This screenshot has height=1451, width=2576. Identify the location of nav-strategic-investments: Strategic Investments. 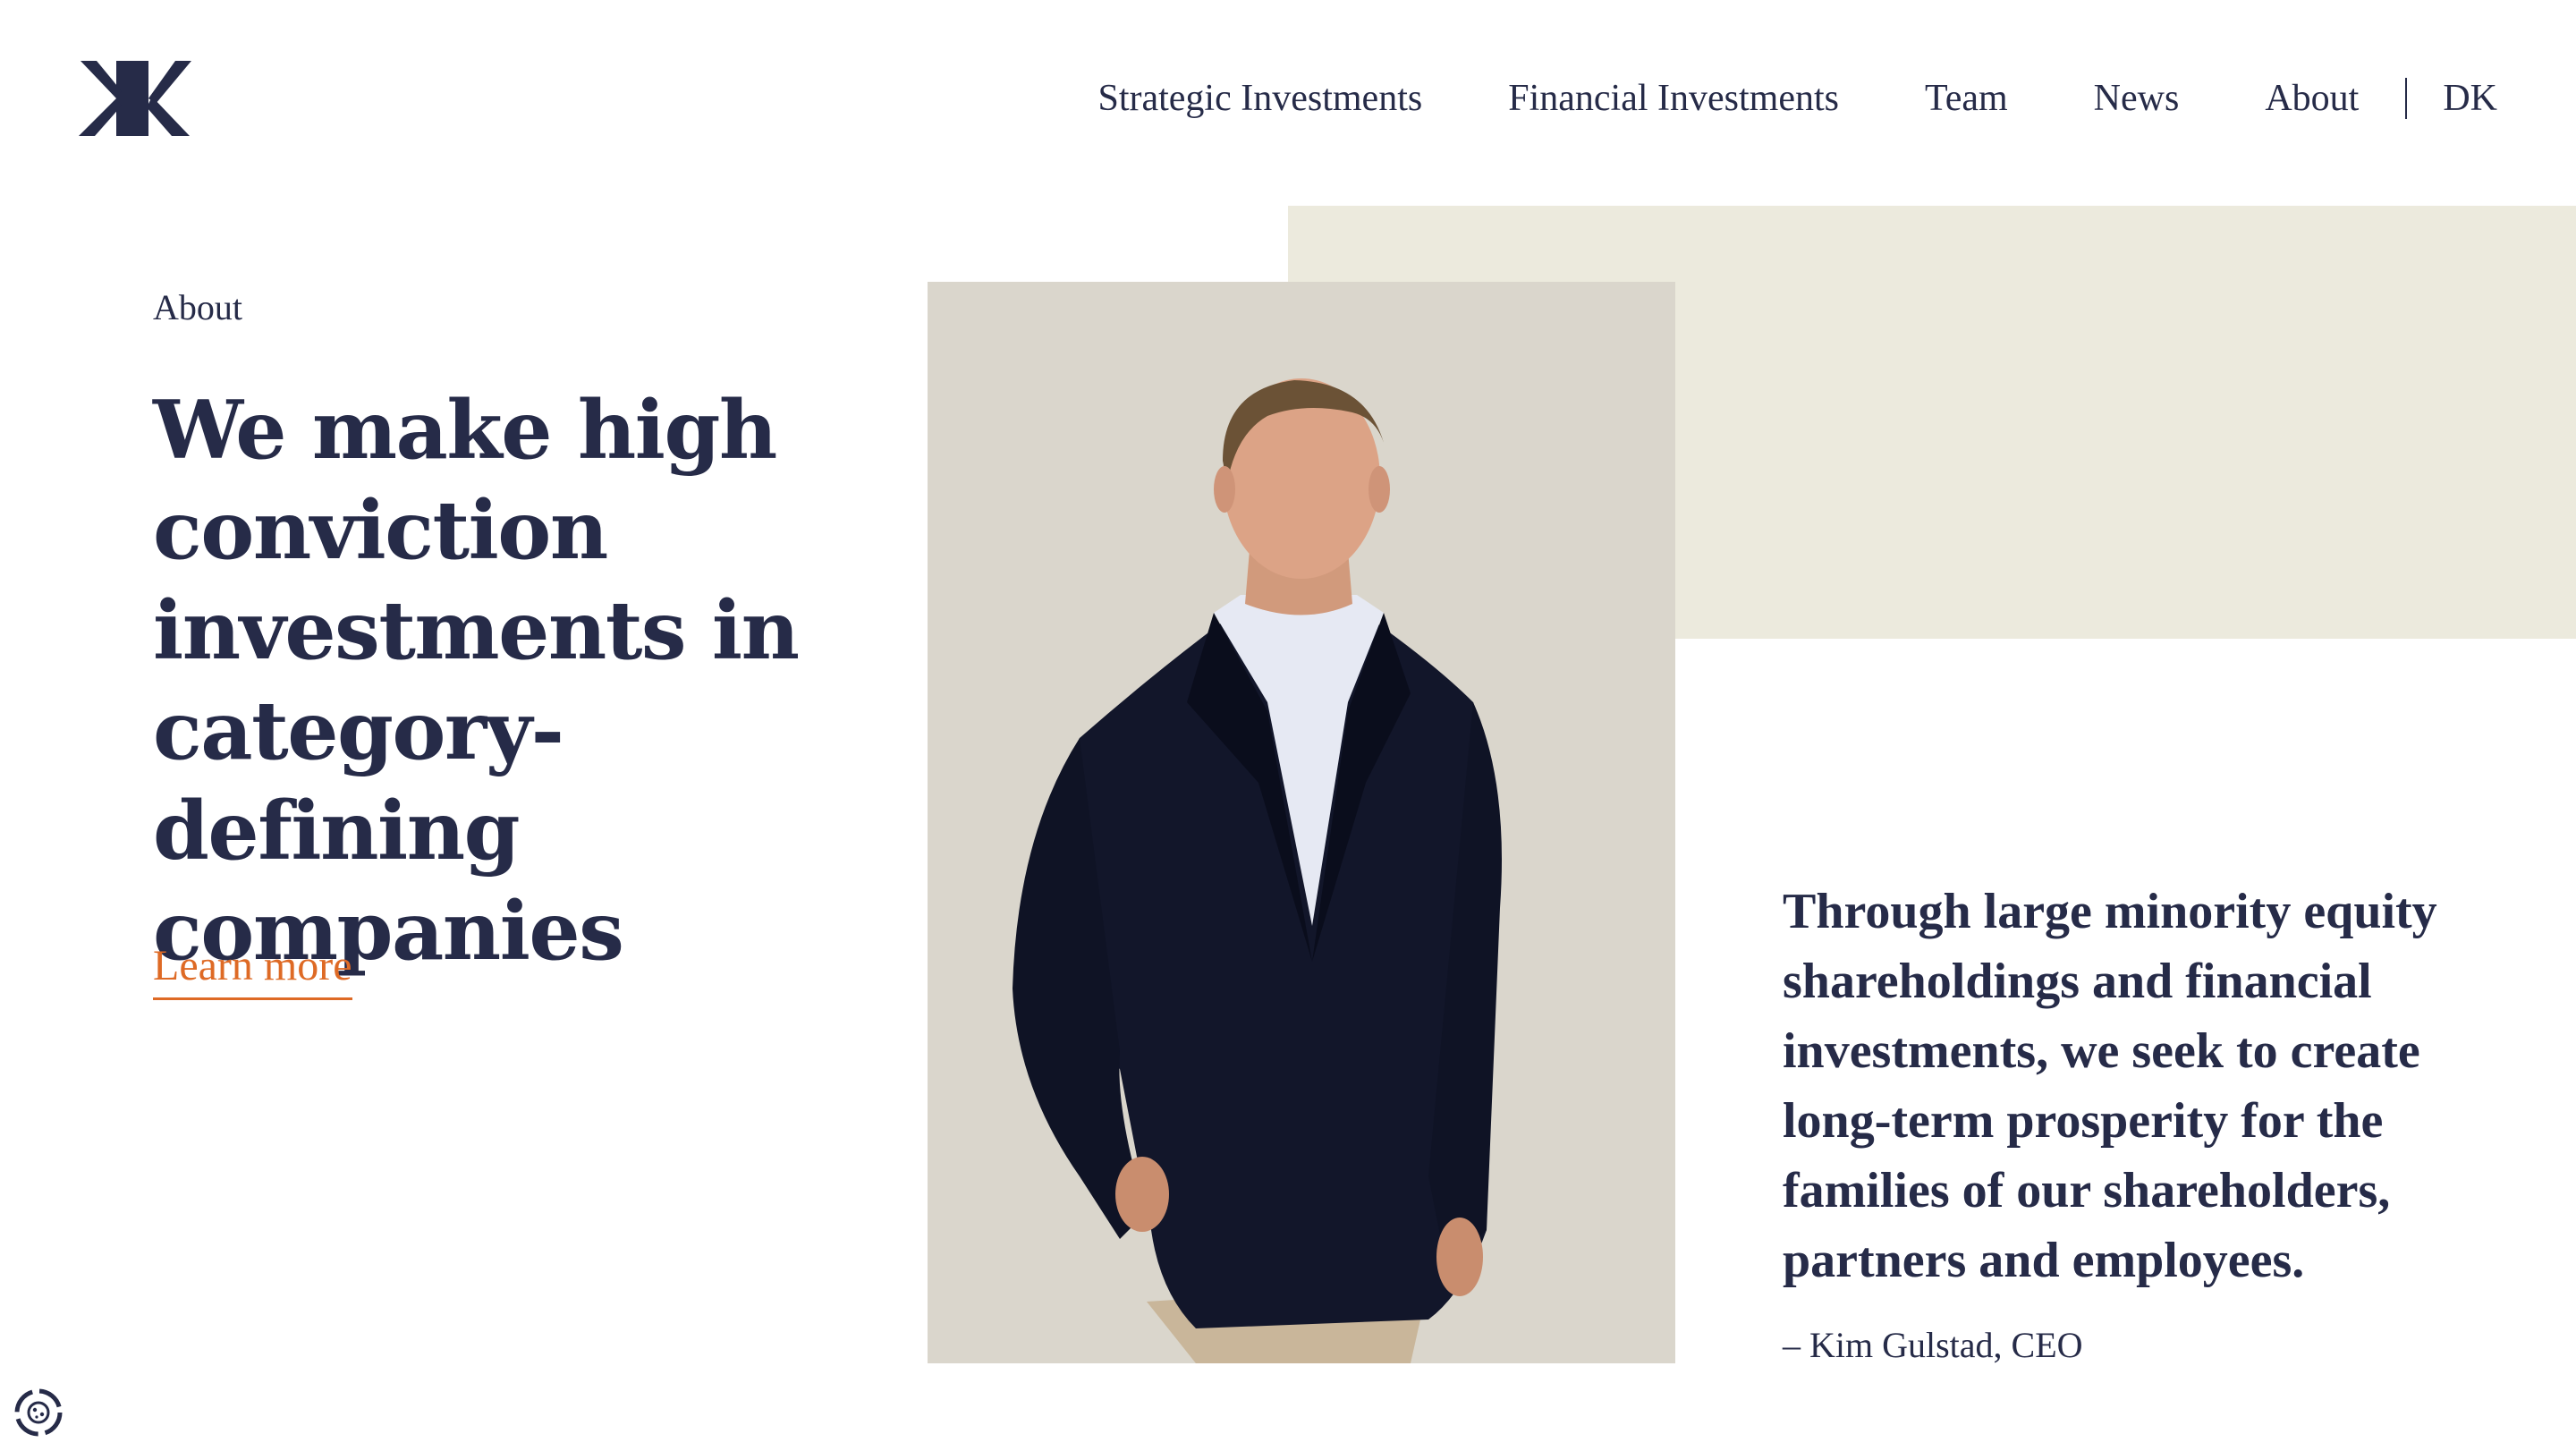
(1259, 98).